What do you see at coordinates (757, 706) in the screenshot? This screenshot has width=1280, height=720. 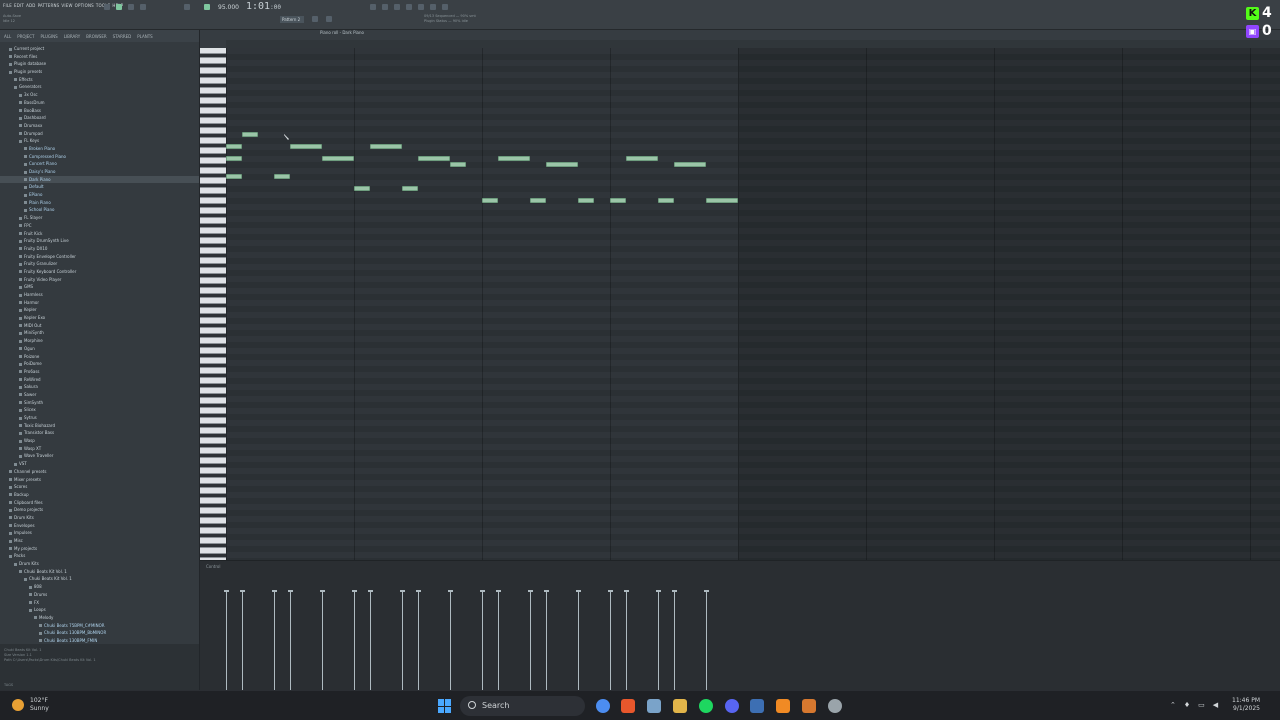 I see `search-app-icon` at bounding box center [757, 706].